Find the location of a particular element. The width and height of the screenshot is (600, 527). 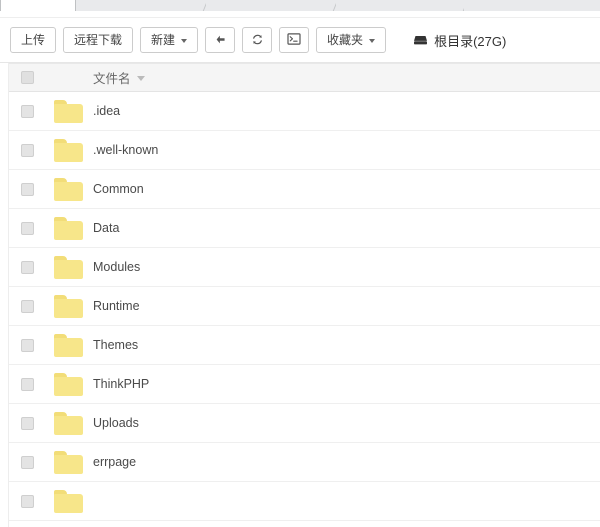

browser-tab-list is located at coordinates (233, 5).